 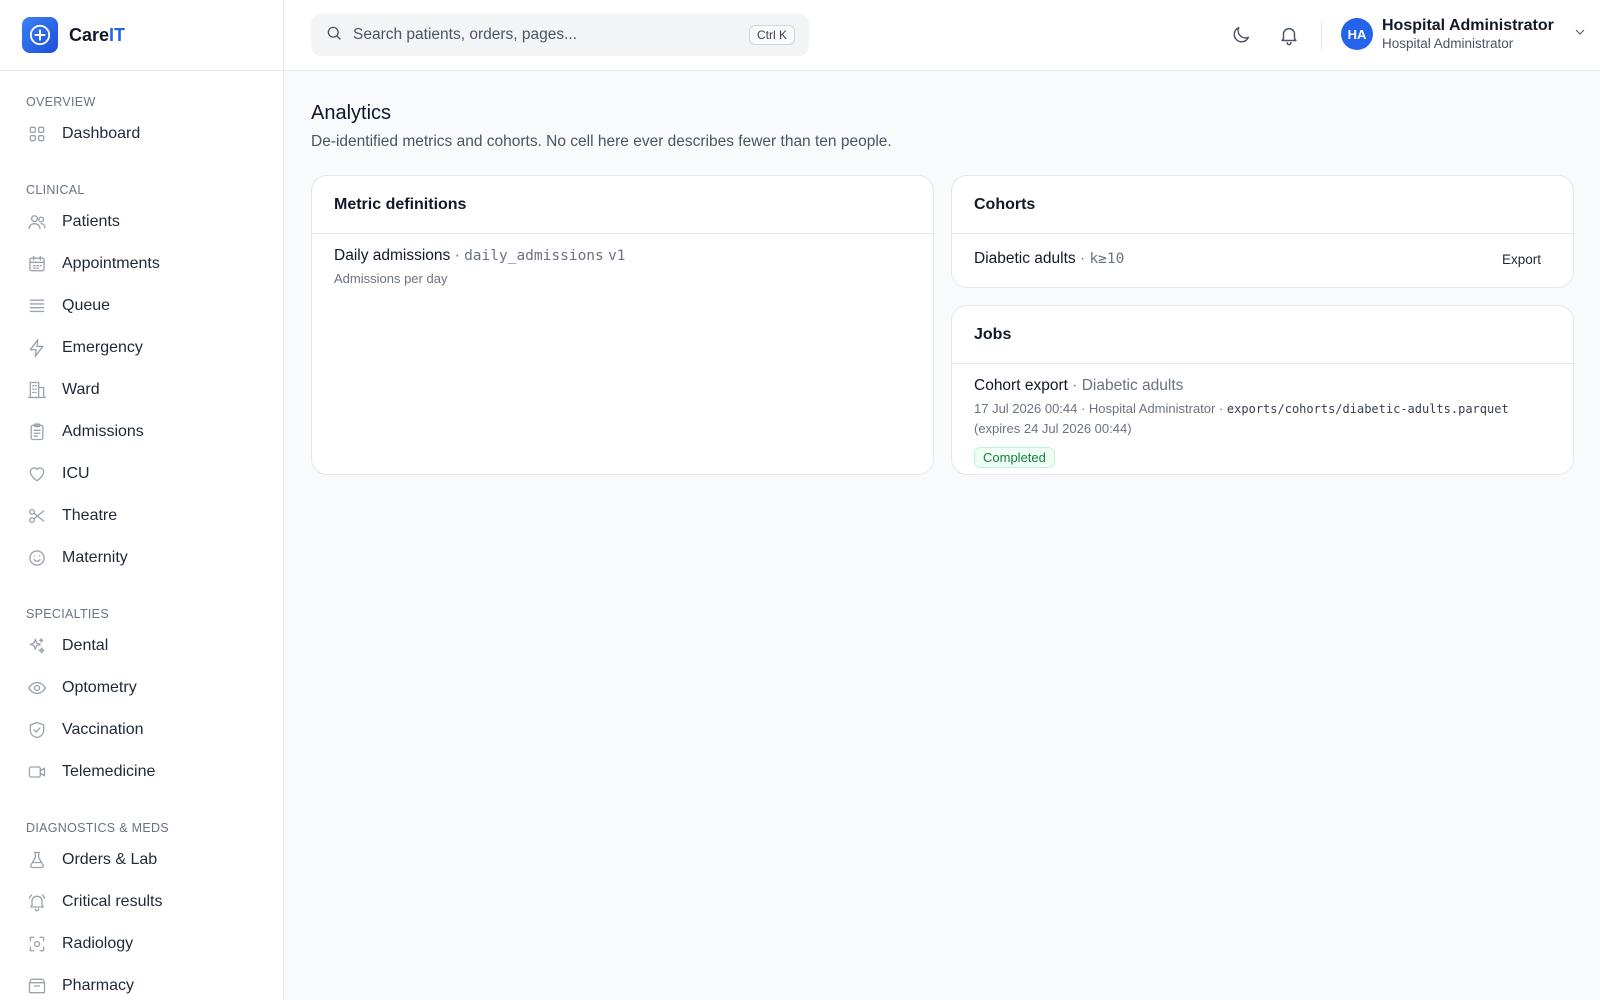 What do you see at coordinates (91, 221) in the screenshot?
I see `sidebar-item-label: Patients` at bounding box center [91, 221].